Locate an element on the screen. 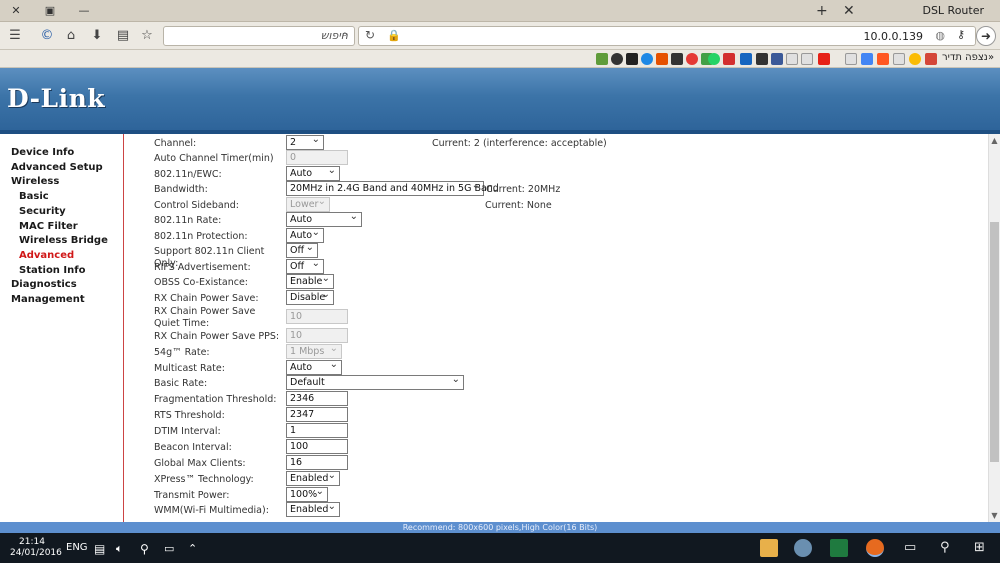  facebook-icon is located at coordinates (777, 59).